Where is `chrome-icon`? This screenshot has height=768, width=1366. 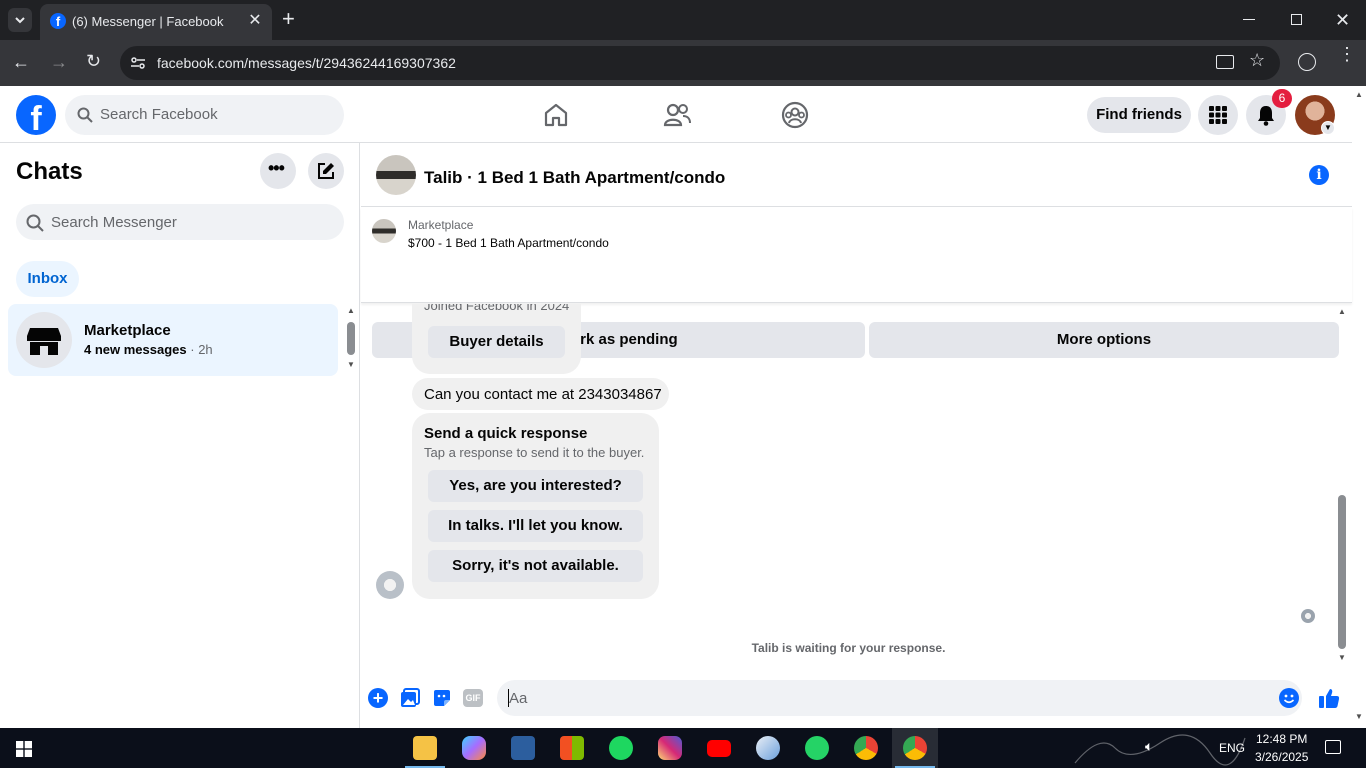 chrome-icon is located at coordinates (866, 748).